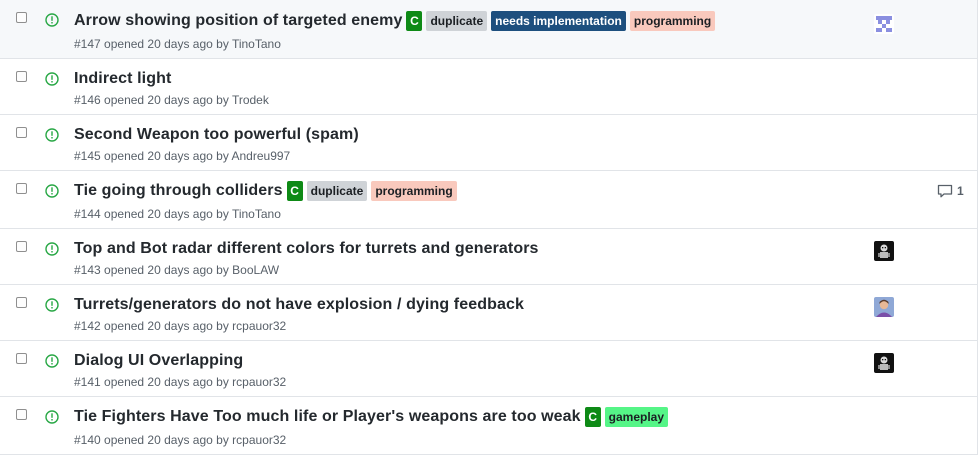 The height and width of the screenshot is (455, 980). I want to click on issue-meta: #141 opened 20 days ago by rcpauor32, so click(180, 382).